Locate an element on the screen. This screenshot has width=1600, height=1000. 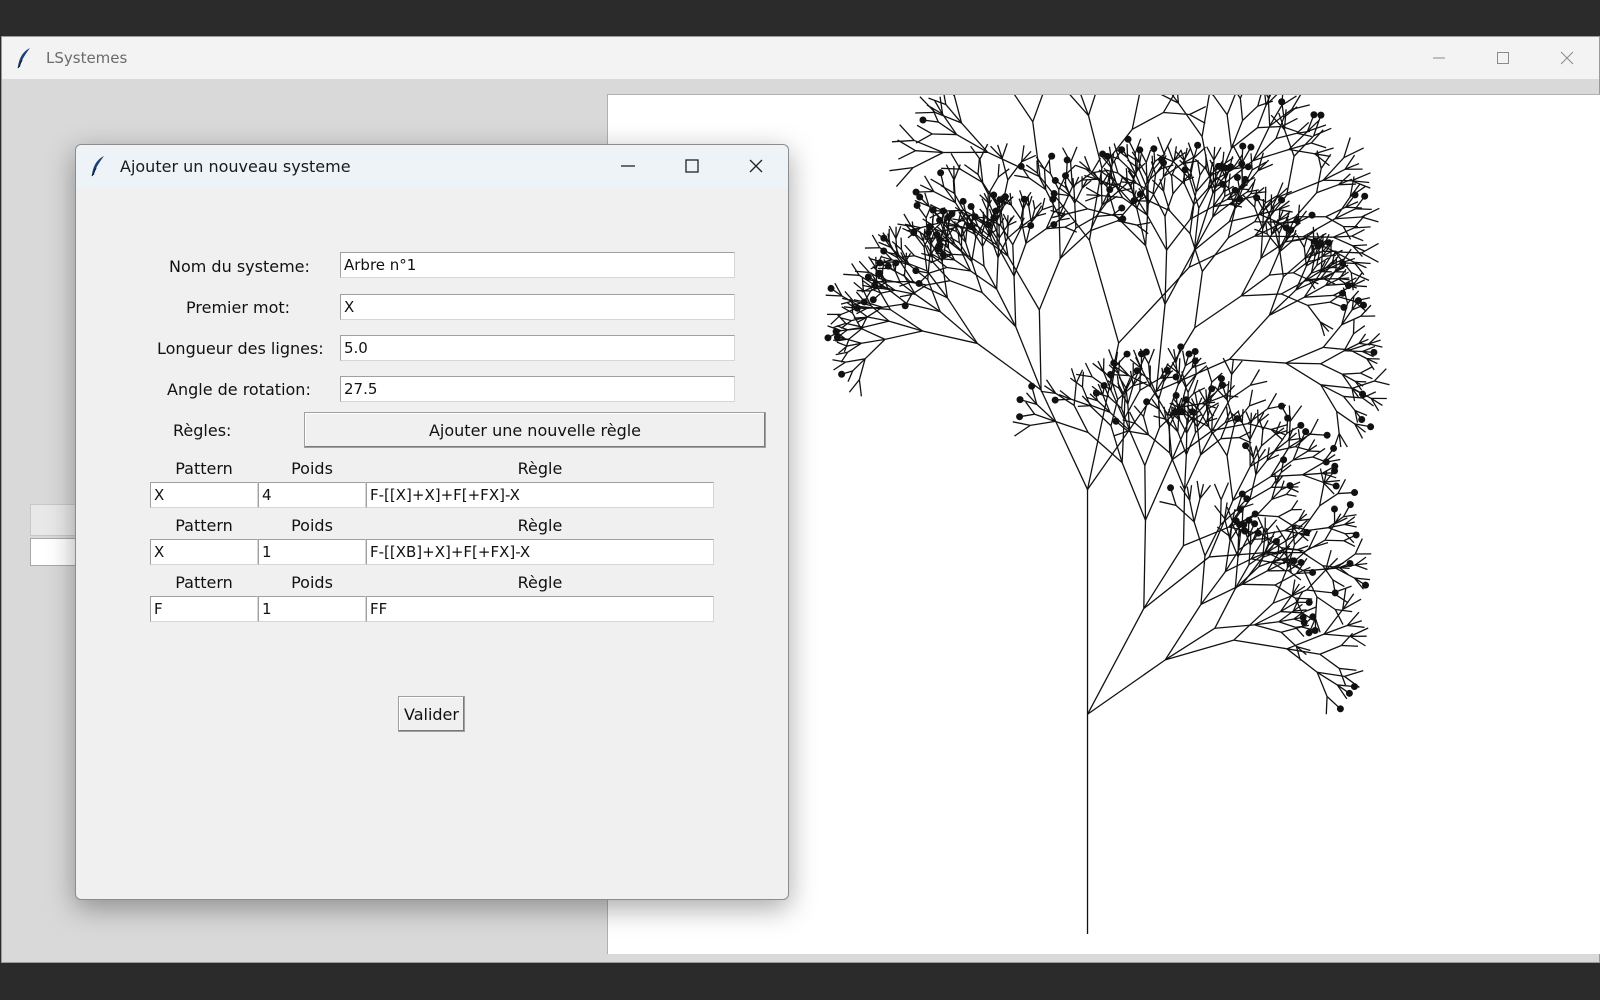
first-word-input is located at coordinates (537, 307).